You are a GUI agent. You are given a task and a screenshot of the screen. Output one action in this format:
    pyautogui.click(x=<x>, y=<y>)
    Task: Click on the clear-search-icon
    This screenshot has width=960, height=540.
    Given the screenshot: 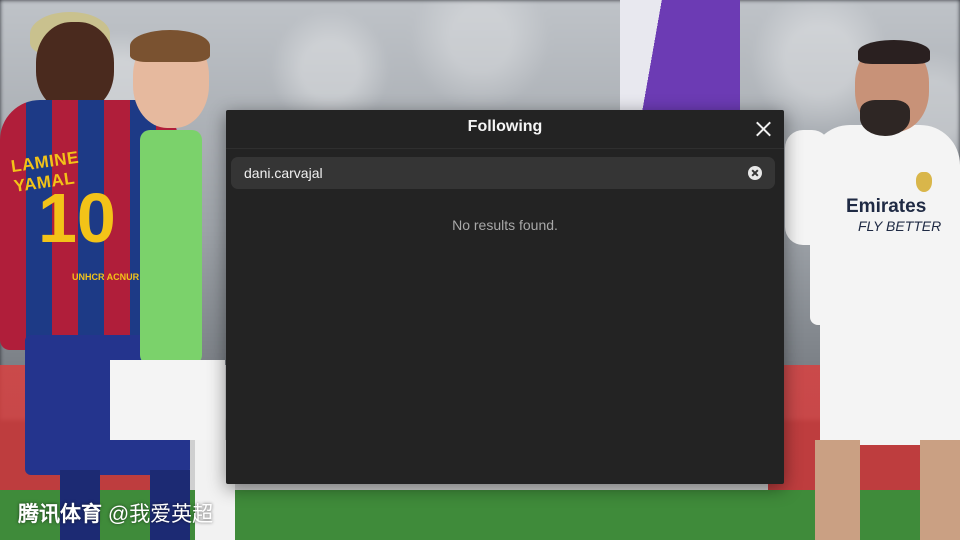 What is the action you would take?
    pyautogui.click(x=755, y=173)
    